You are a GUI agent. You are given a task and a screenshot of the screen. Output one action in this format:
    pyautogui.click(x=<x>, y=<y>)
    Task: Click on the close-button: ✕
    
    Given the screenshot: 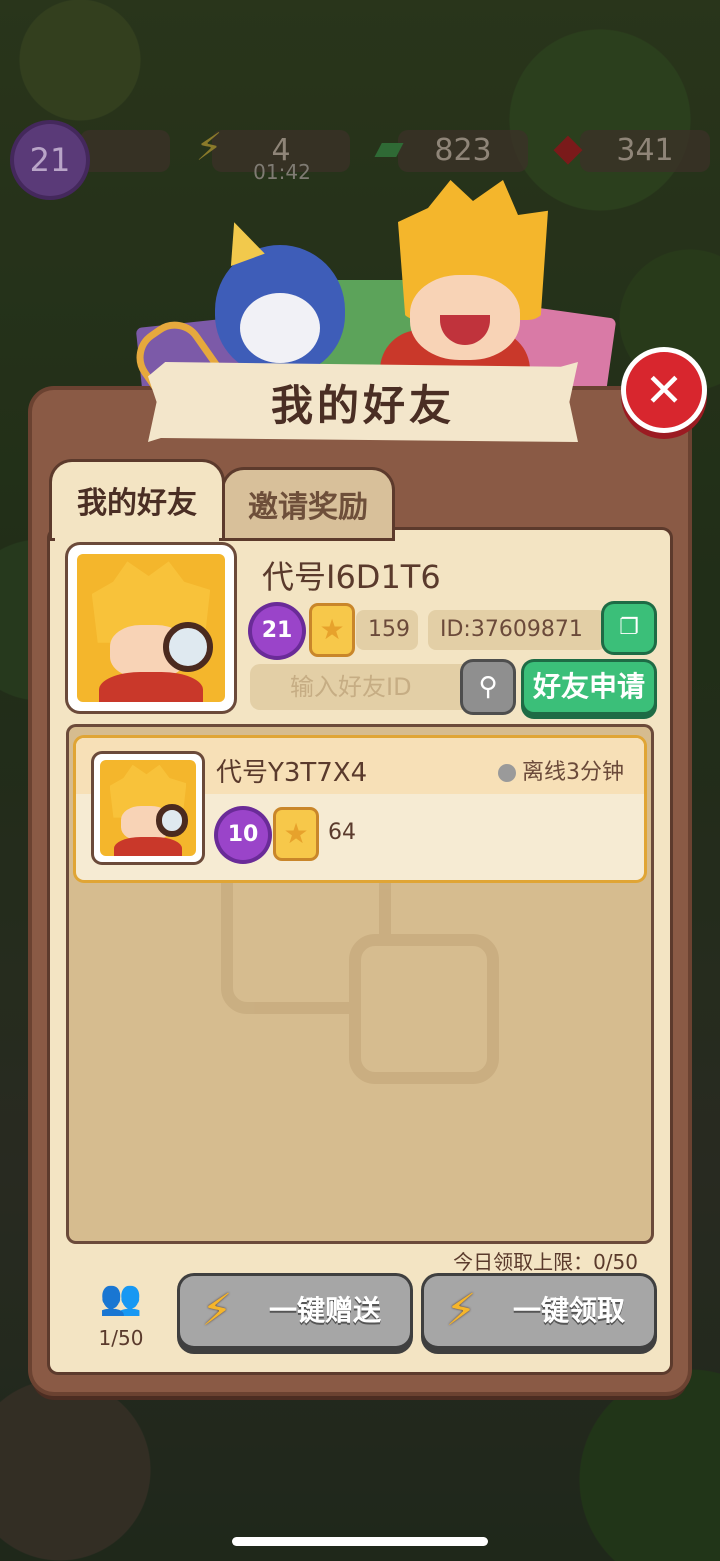 What is the action you would take?
    pyautogui.click(x=664, y=390)
    